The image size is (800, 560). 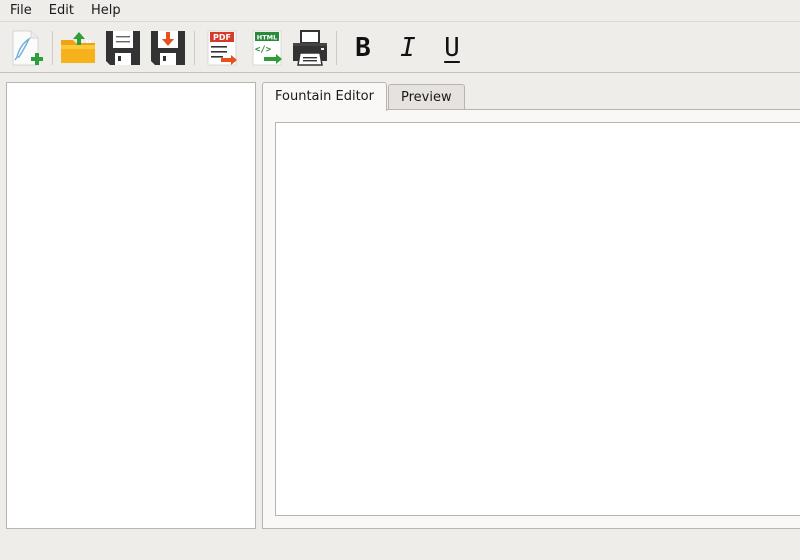 I want to click on export-html-button: HTML </>, so click(x=267, y=48).